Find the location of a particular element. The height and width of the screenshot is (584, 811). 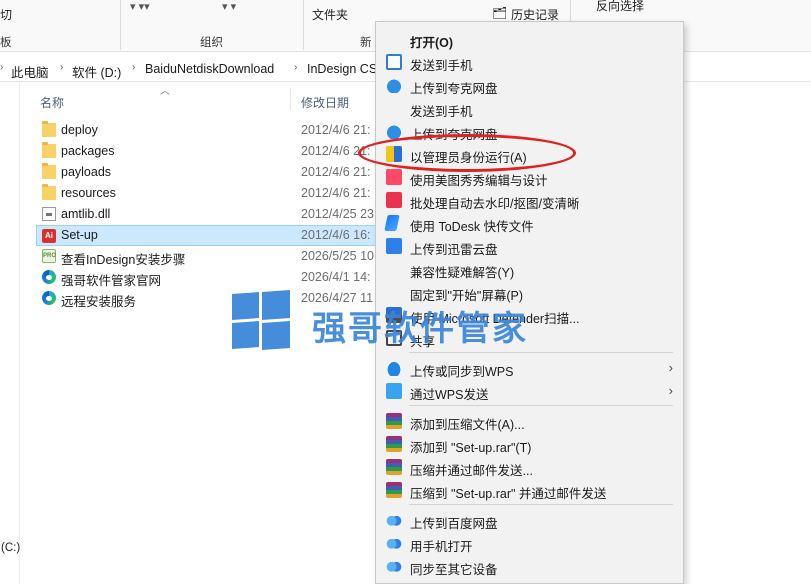

quark-cloud-icon is located at coordinates (394, 85).